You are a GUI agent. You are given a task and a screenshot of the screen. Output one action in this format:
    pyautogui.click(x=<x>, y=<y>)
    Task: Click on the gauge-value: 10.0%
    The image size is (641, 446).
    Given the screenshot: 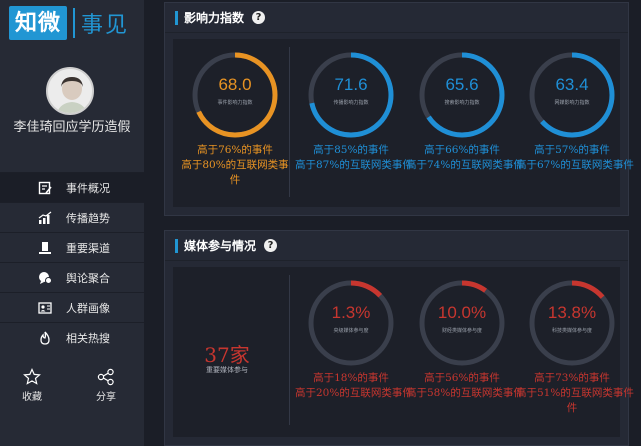 What is the action you would take?
    pyautogui.click(x=462, y=312)
    